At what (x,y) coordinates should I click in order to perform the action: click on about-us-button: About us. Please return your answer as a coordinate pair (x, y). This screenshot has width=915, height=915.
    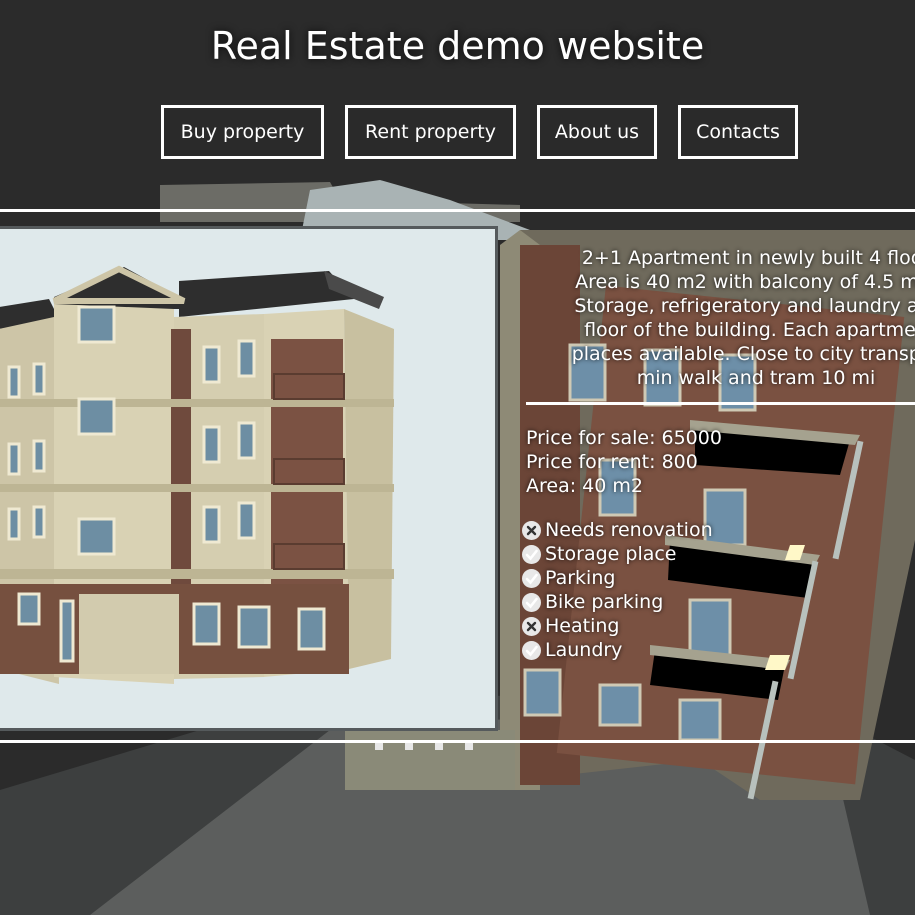
    Looking at the image, I should click on (597, 132).